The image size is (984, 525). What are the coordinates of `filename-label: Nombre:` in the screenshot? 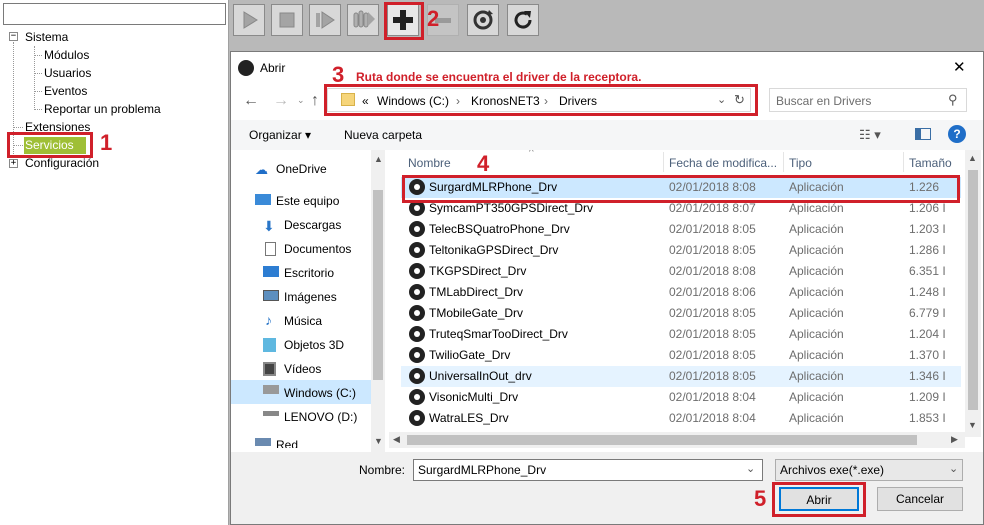 It's located at (382, 470).